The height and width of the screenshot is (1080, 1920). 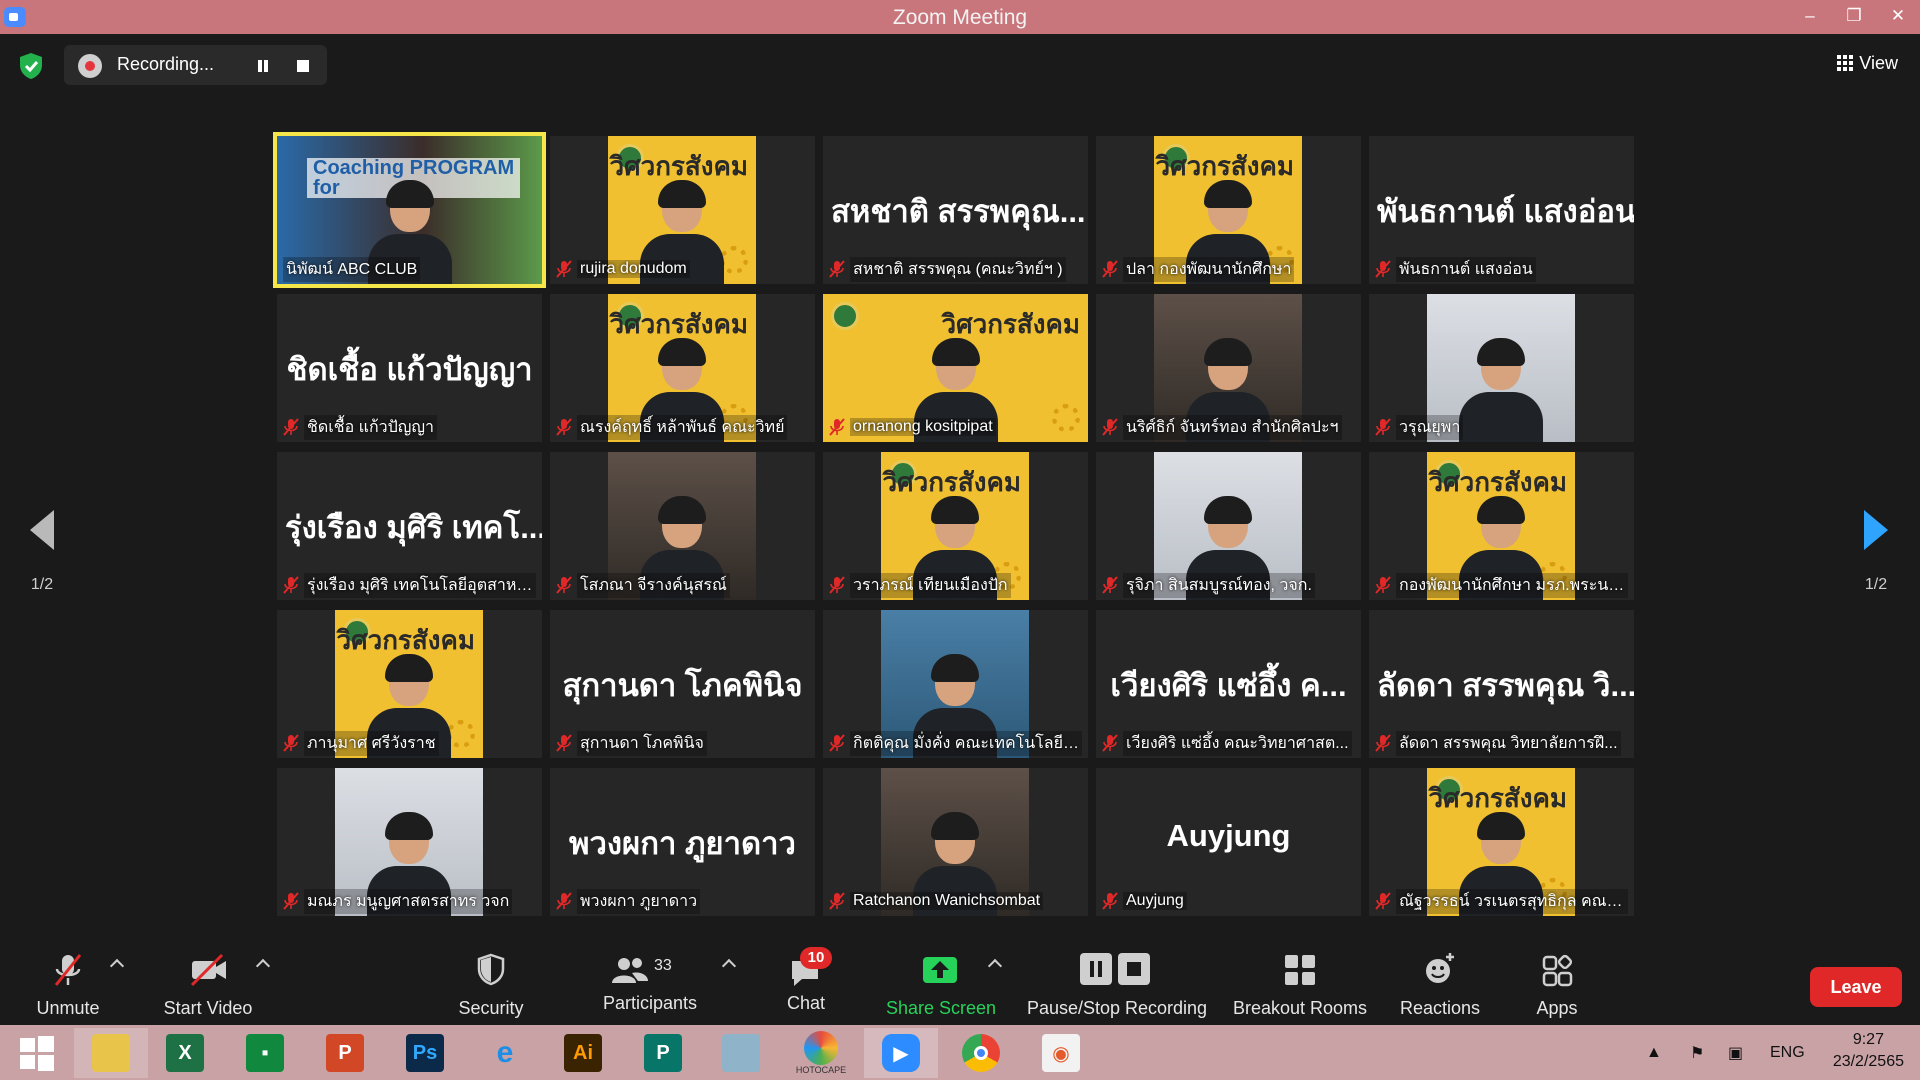 I want to click on participant-tile: วิศวกรสังคม ornanong kositpipat, so click(x=955, y=368).